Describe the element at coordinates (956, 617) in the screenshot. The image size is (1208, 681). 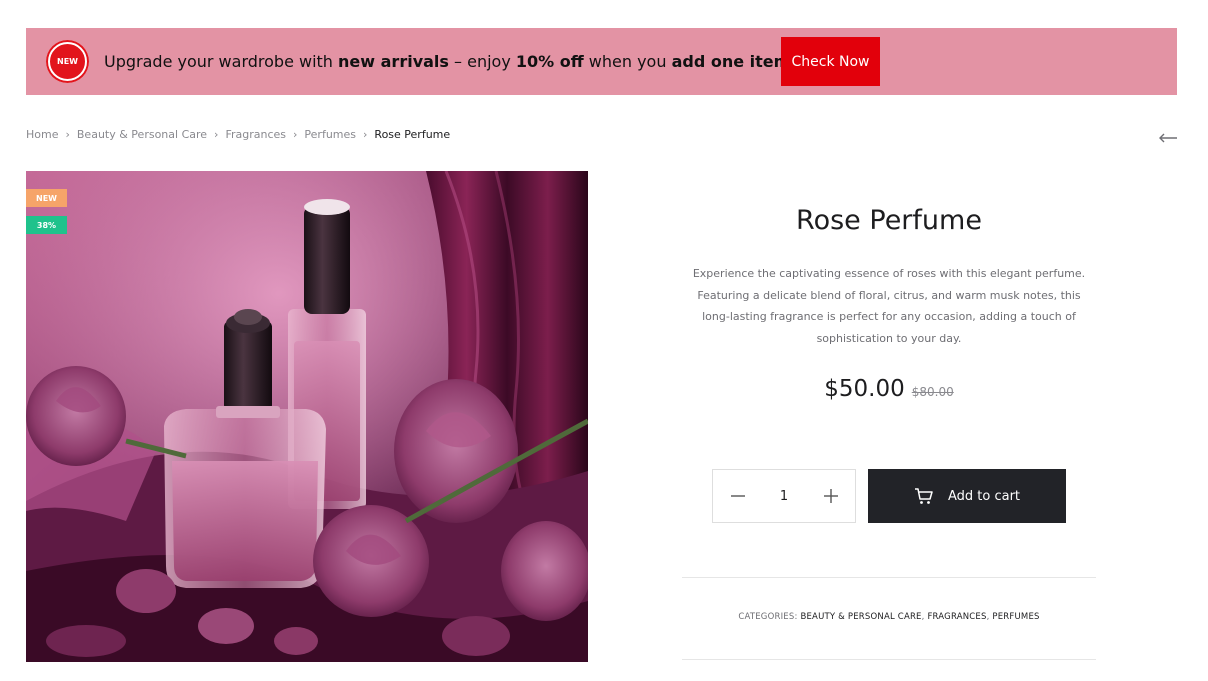
I see `category-link-fragrances: FRAGRANCES` at that location.